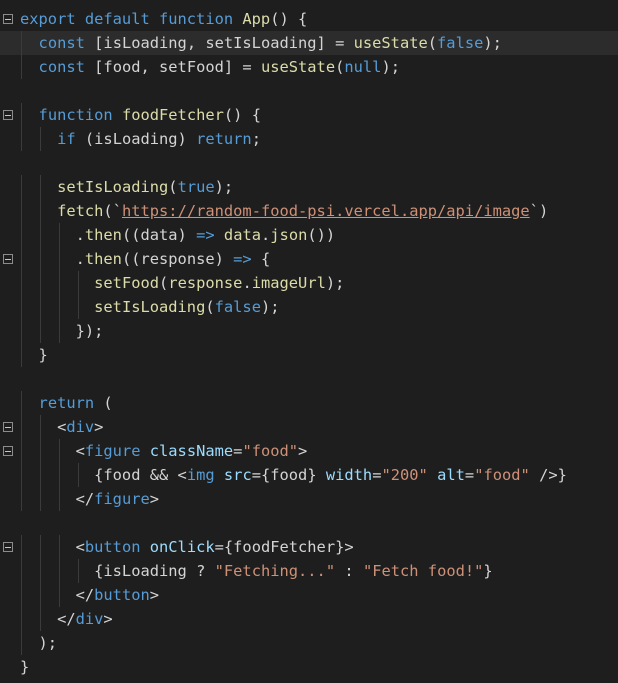  What do you see at coordinates (309, 643) in the screenshot?
I see `code-line: );` at bounding box center [309, 643].